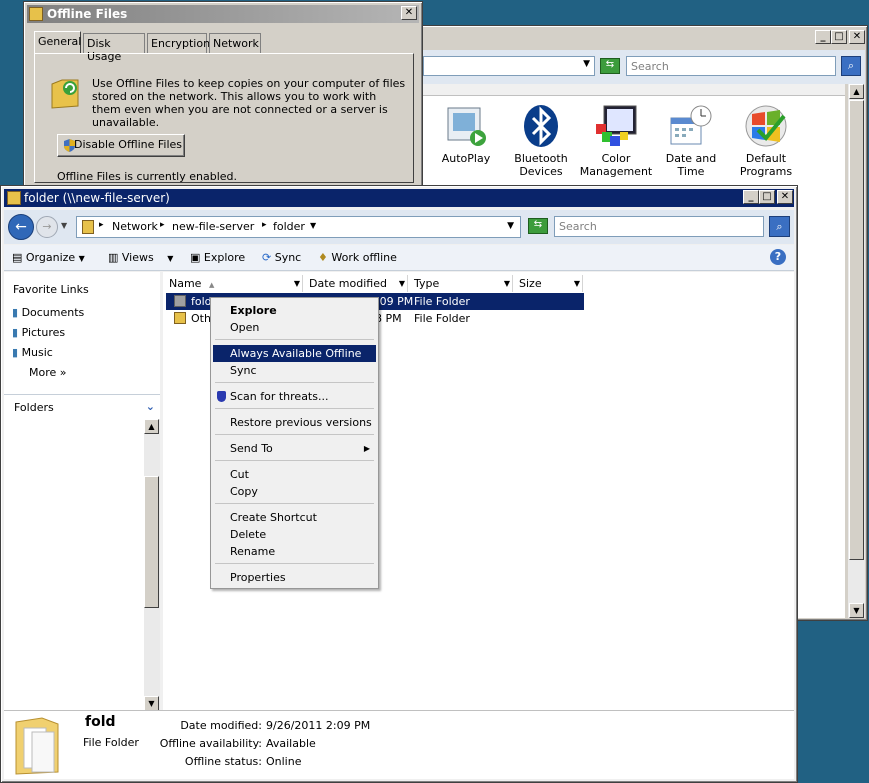  Describe the element at coordinates (294, 534) in the screenshot. I see `menu-item-delete: Delete` at that location.